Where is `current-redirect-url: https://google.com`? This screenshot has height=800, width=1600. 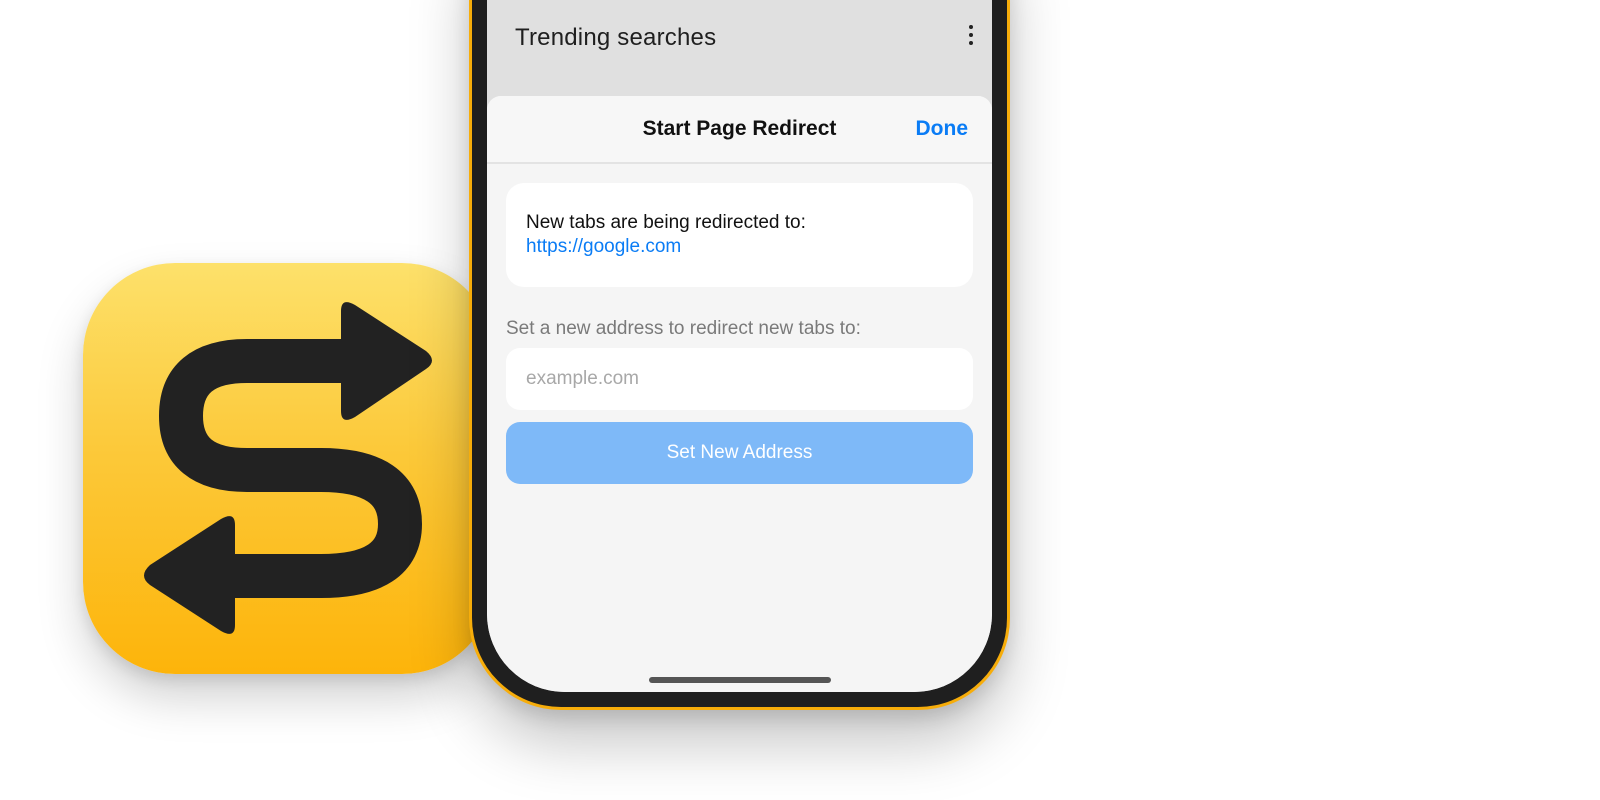
current-redirect-url: https://google.com is located at coordinates (739, 247).